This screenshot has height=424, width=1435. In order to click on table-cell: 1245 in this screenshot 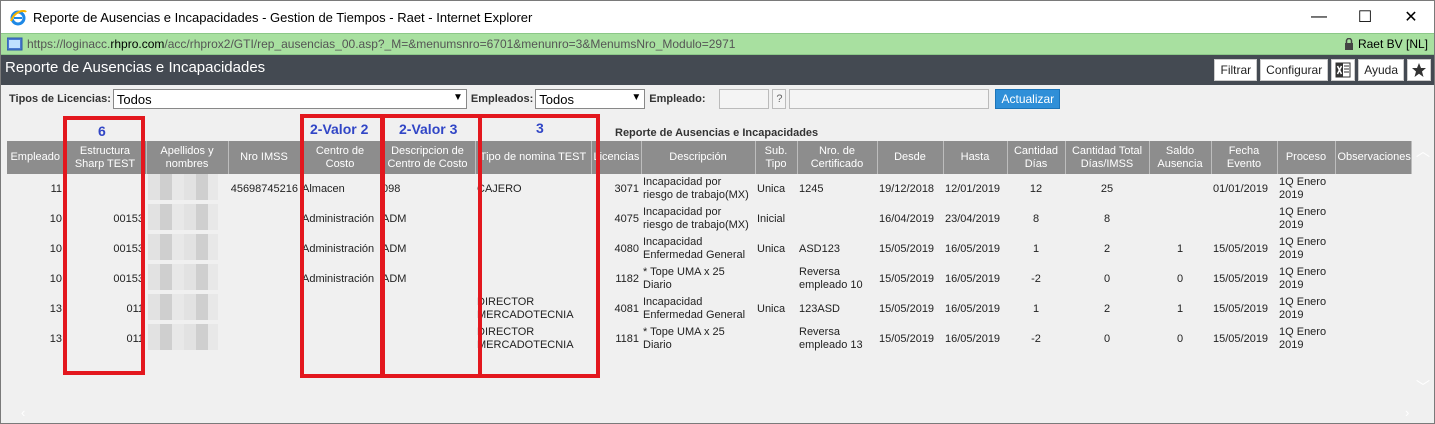, I will do `click(811, 188)`.